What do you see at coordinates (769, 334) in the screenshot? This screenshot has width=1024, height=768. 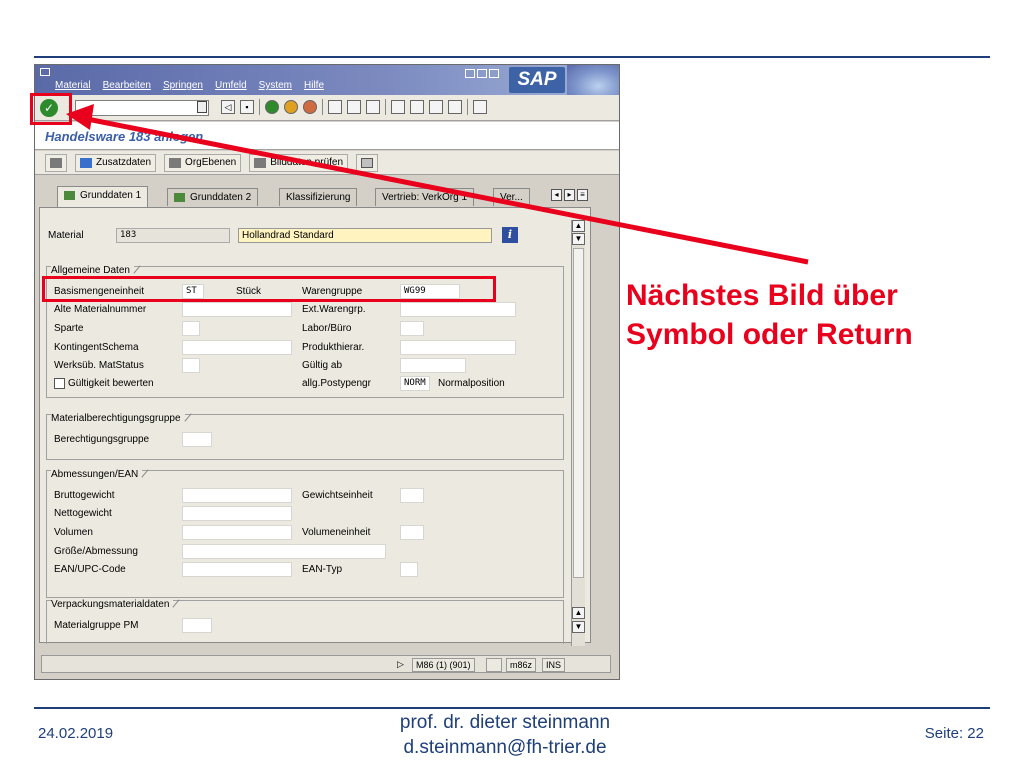 I see `callout-line-2: Symbol oder Return` at bounding box center [769, 334].